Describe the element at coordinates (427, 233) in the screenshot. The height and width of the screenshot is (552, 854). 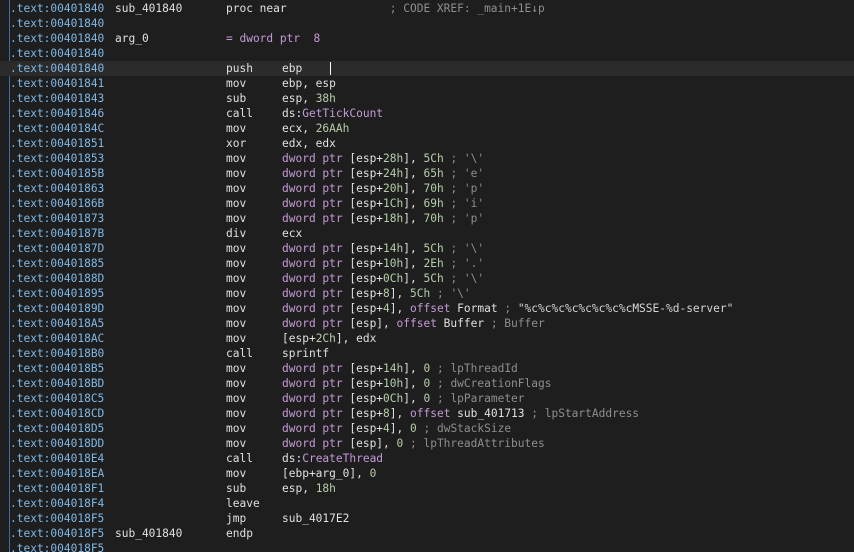
I see `code-line: .text:0040187B div ecx` at that location.